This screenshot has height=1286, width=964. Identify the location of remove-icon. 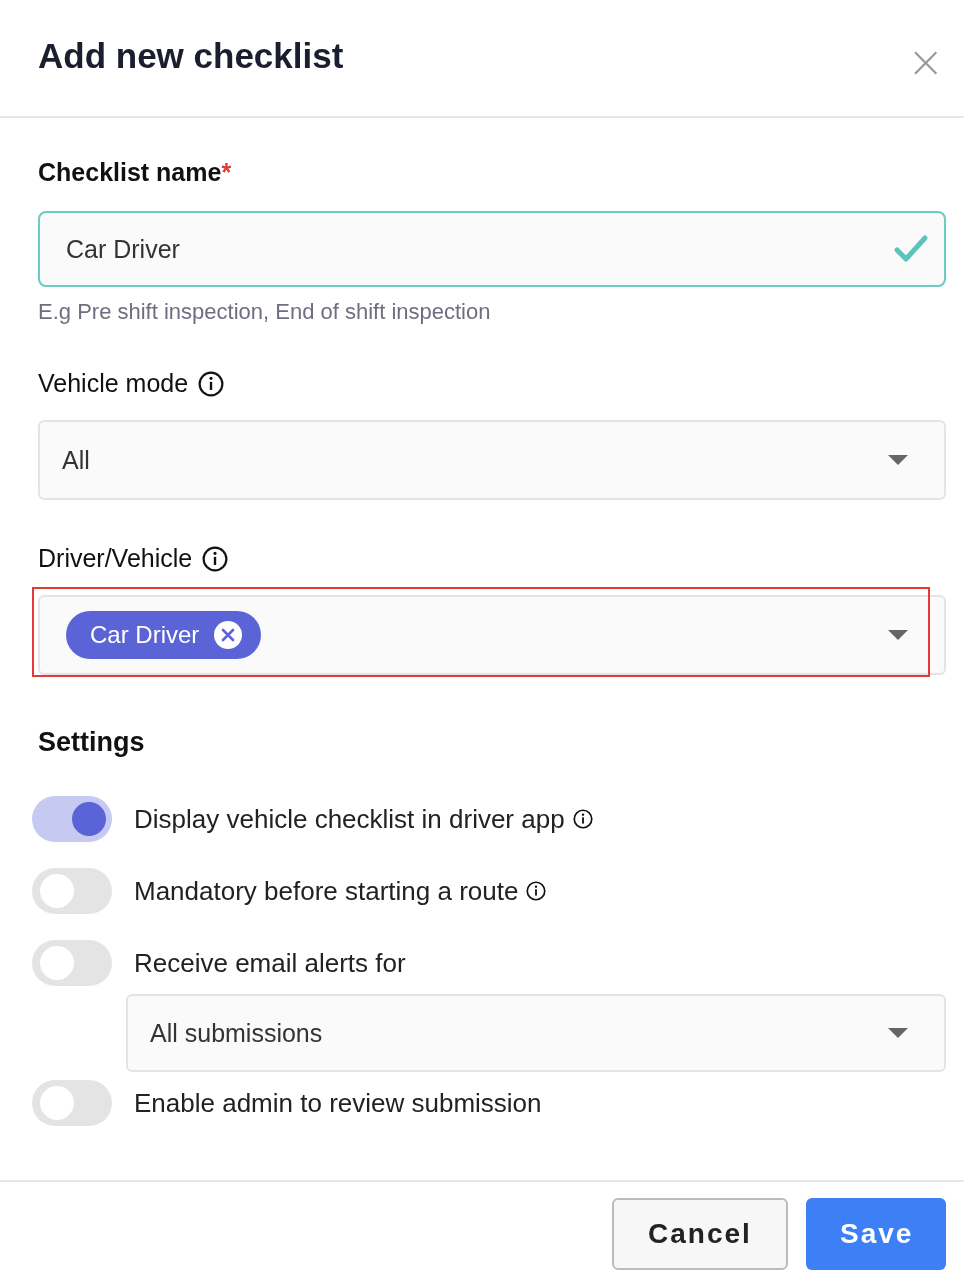
(228, 635).